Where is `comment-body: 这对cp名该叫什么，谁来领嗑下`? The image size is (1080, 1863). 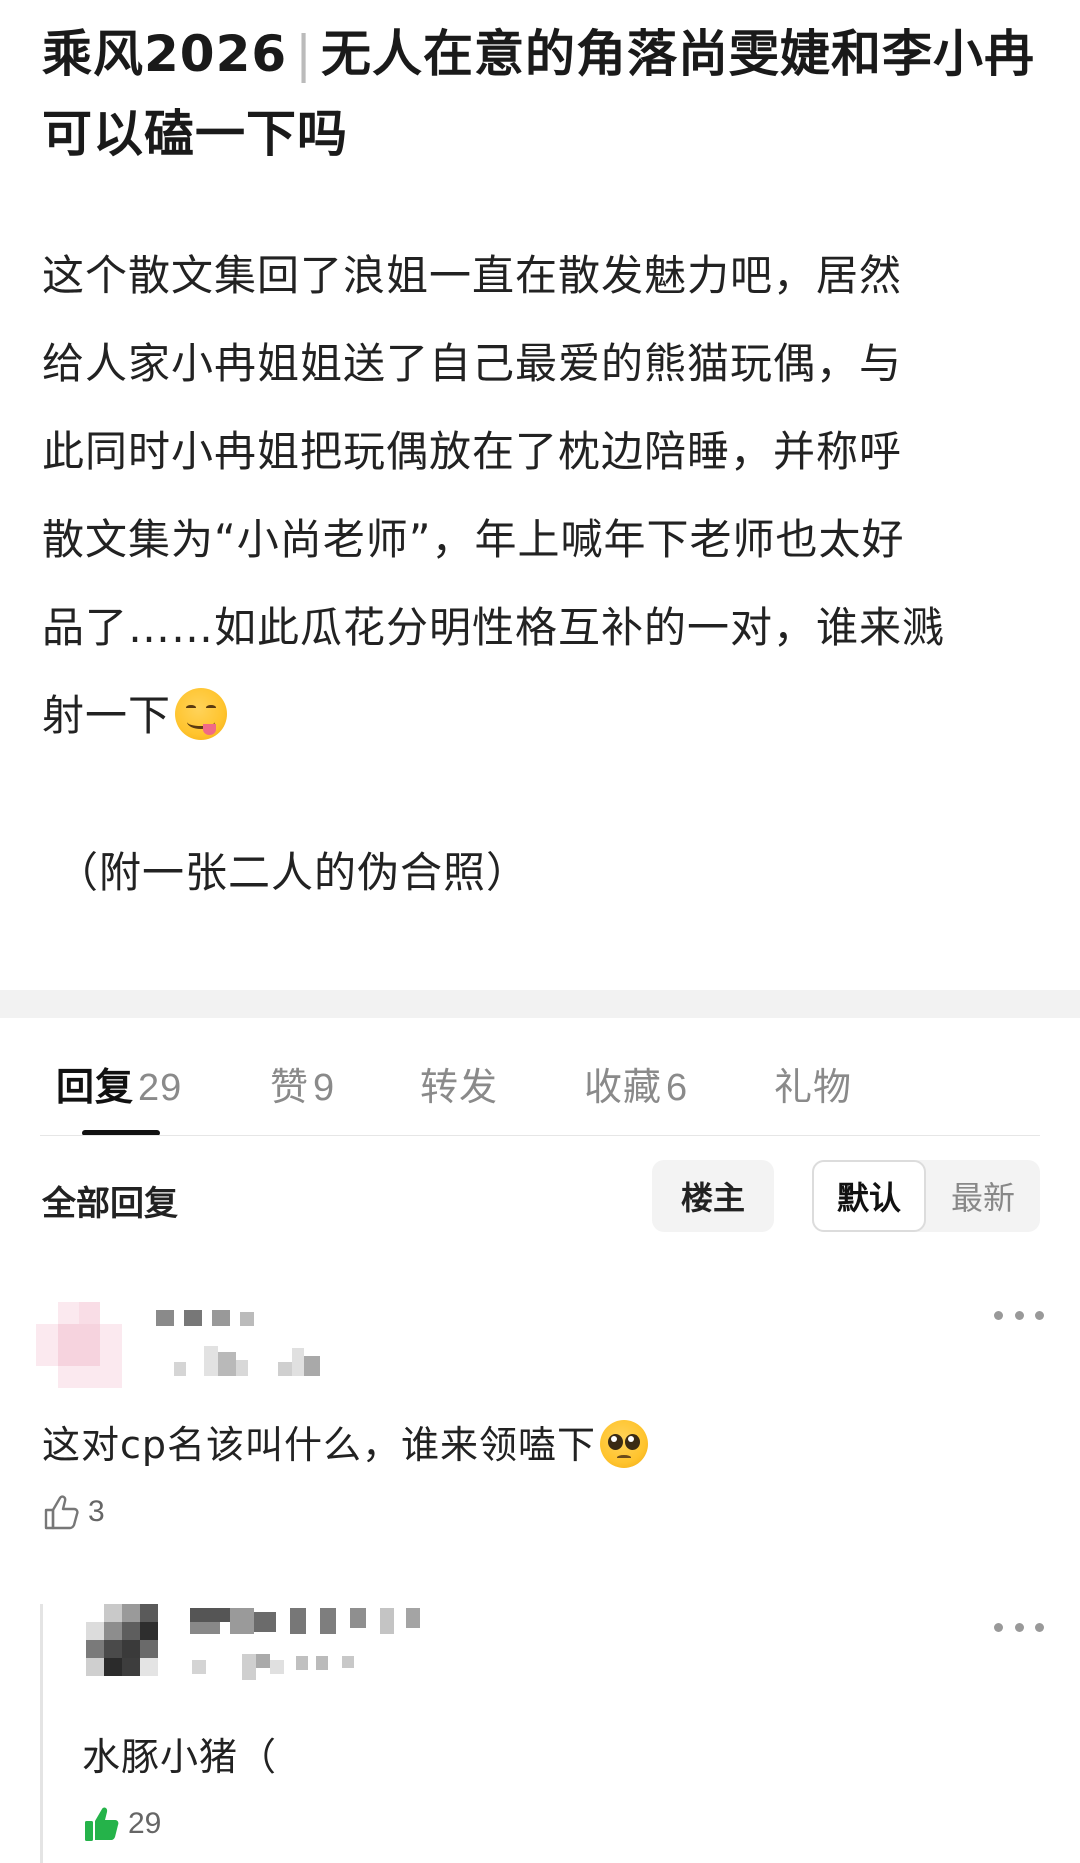 comment-body: 这对cp名该叫什么，谁来领嗑下 is located at coordinates (319, 1445).